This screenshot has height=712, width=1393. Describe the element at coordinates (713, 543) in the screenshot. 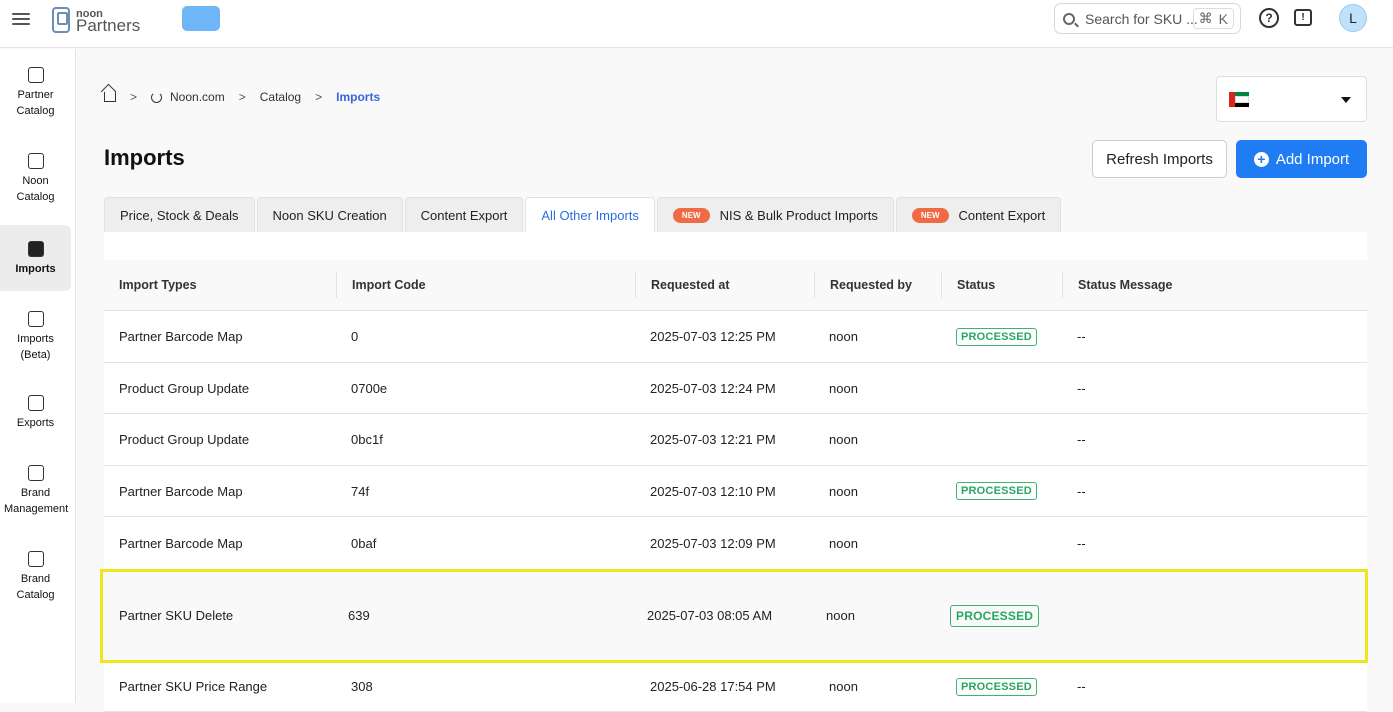

I see `requested-at-cell: 2025-07-03 12:09 PM` at that location.